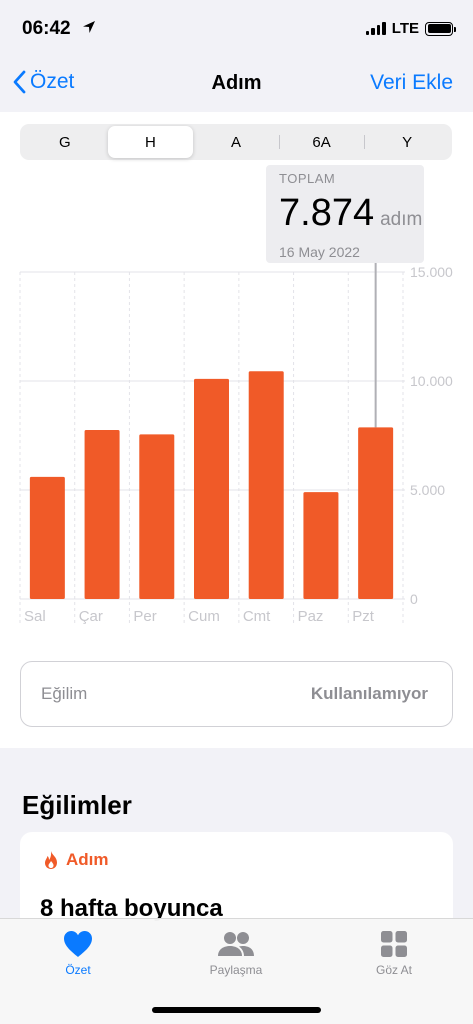 Image resolution: width=473 pixels, height=1024 pixels. What do you see at coordinates (266, 485) in the screenshot?
I see `bar-cmt` at bounding box center [266, 485].